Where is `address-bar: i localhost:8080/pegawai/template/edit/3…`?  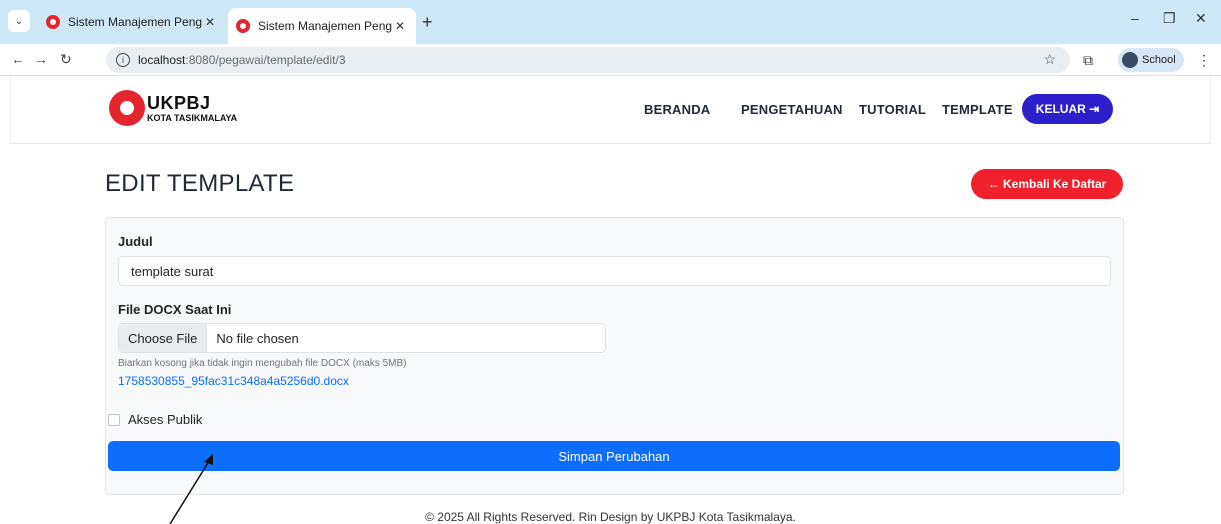 address-bar: i localhost:8080/pegawai/template/edit/3… is located at coordinates (588, 60).